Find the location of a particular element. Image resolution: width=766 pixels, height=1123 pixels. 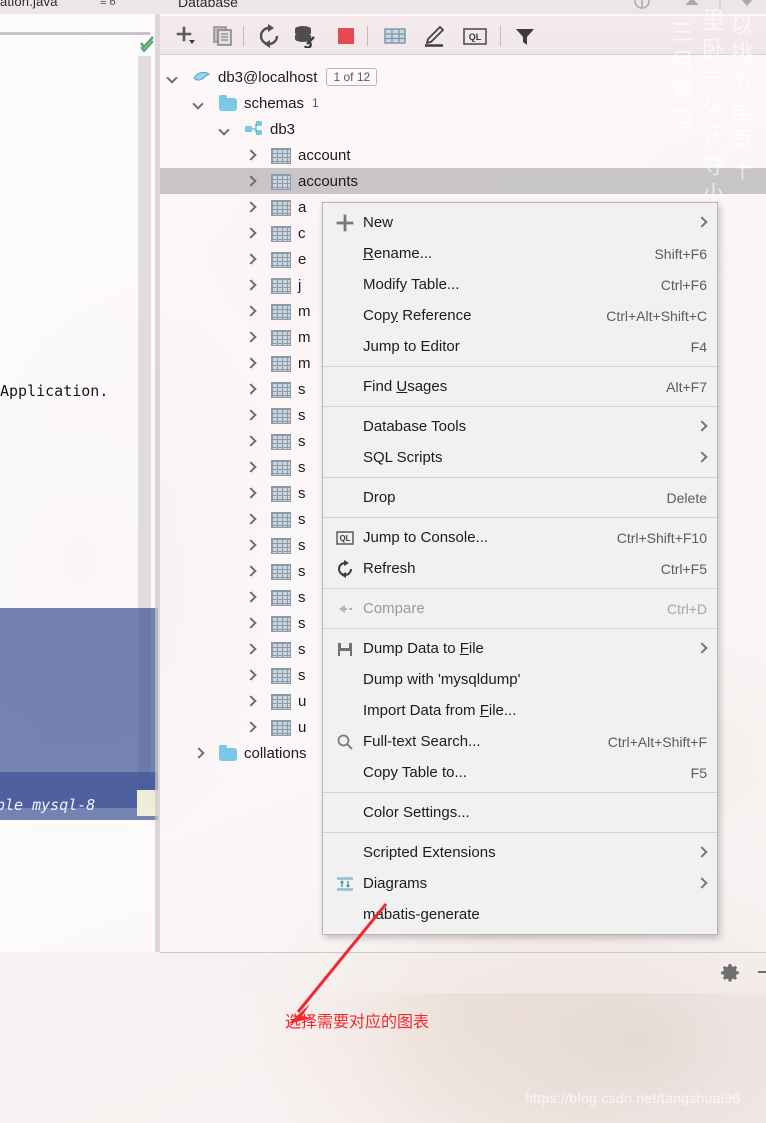

modify-button is located at coordinates (434, 36).